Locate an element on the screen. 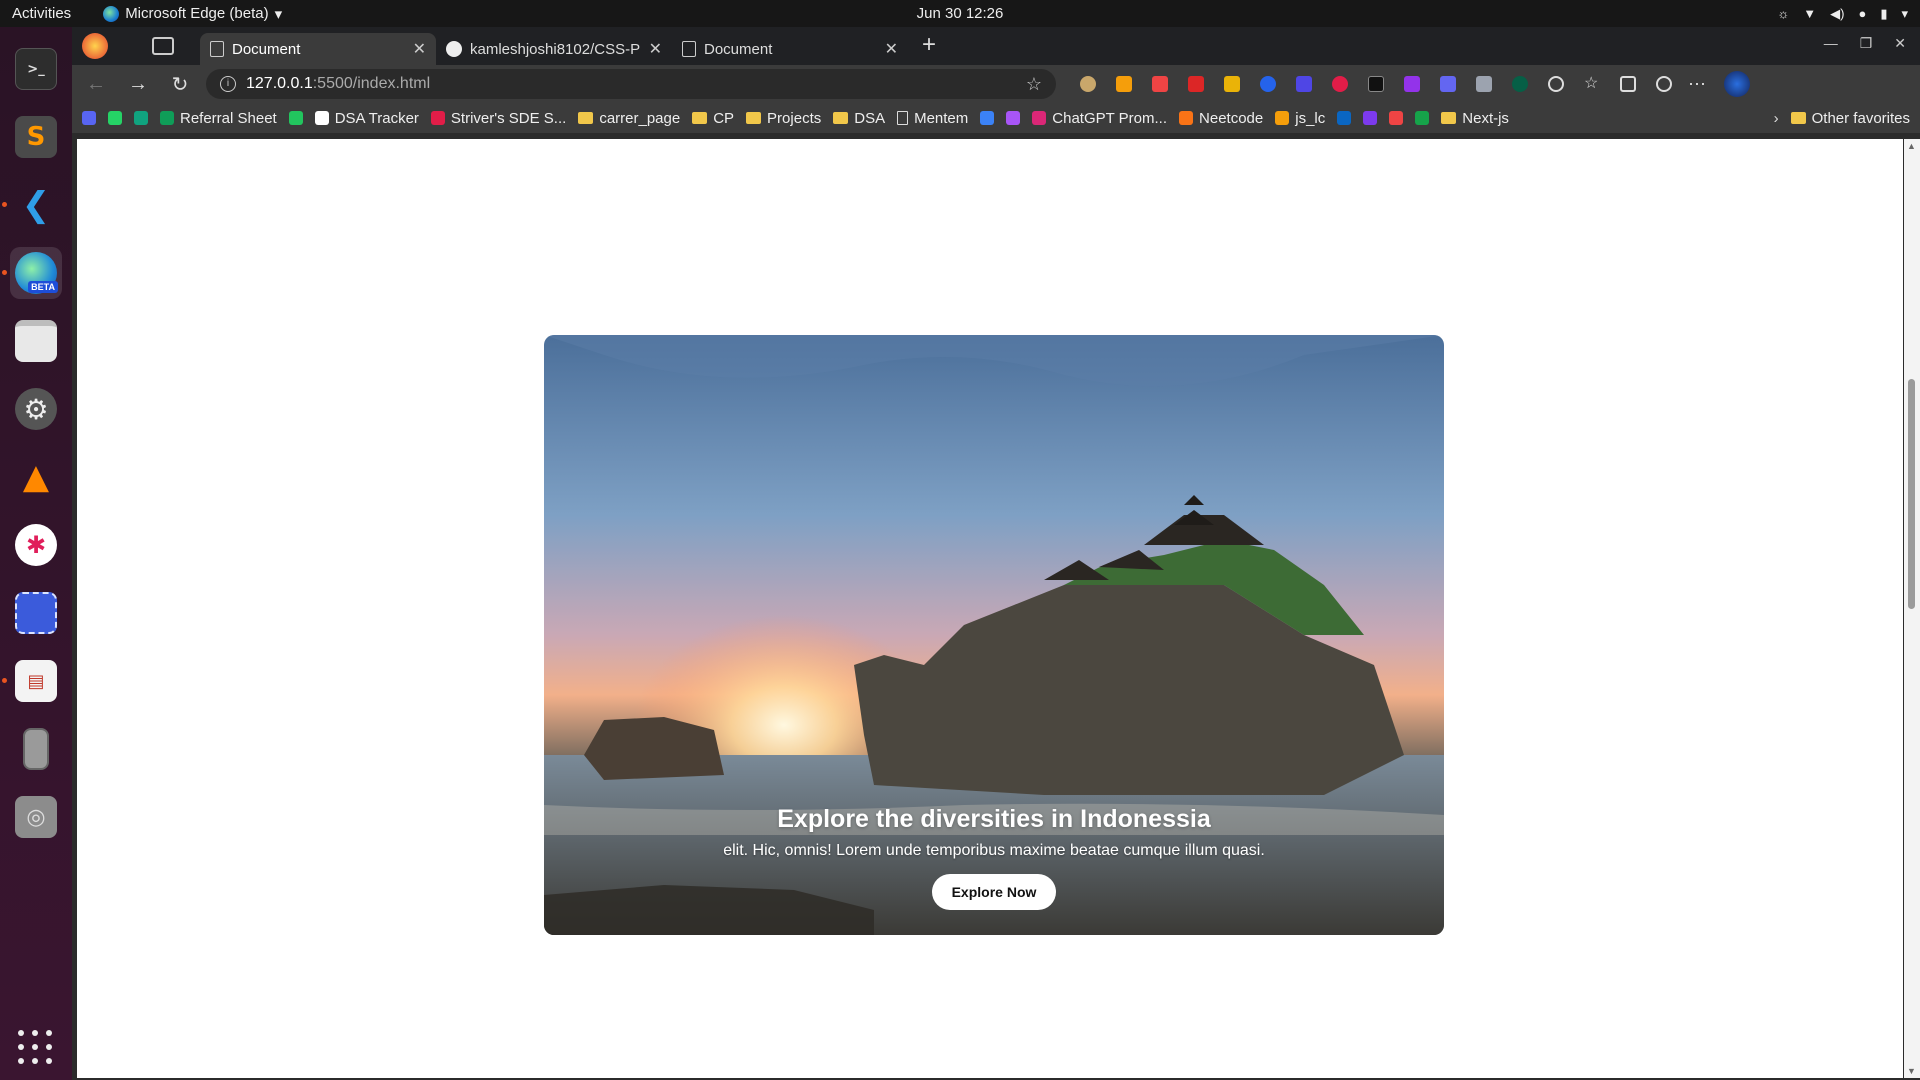 This screenshot has width=1920, height=1080. tab-github: kamleshjoshi8102/CSS-Pr ✕ is located at coordinates (554, 49).